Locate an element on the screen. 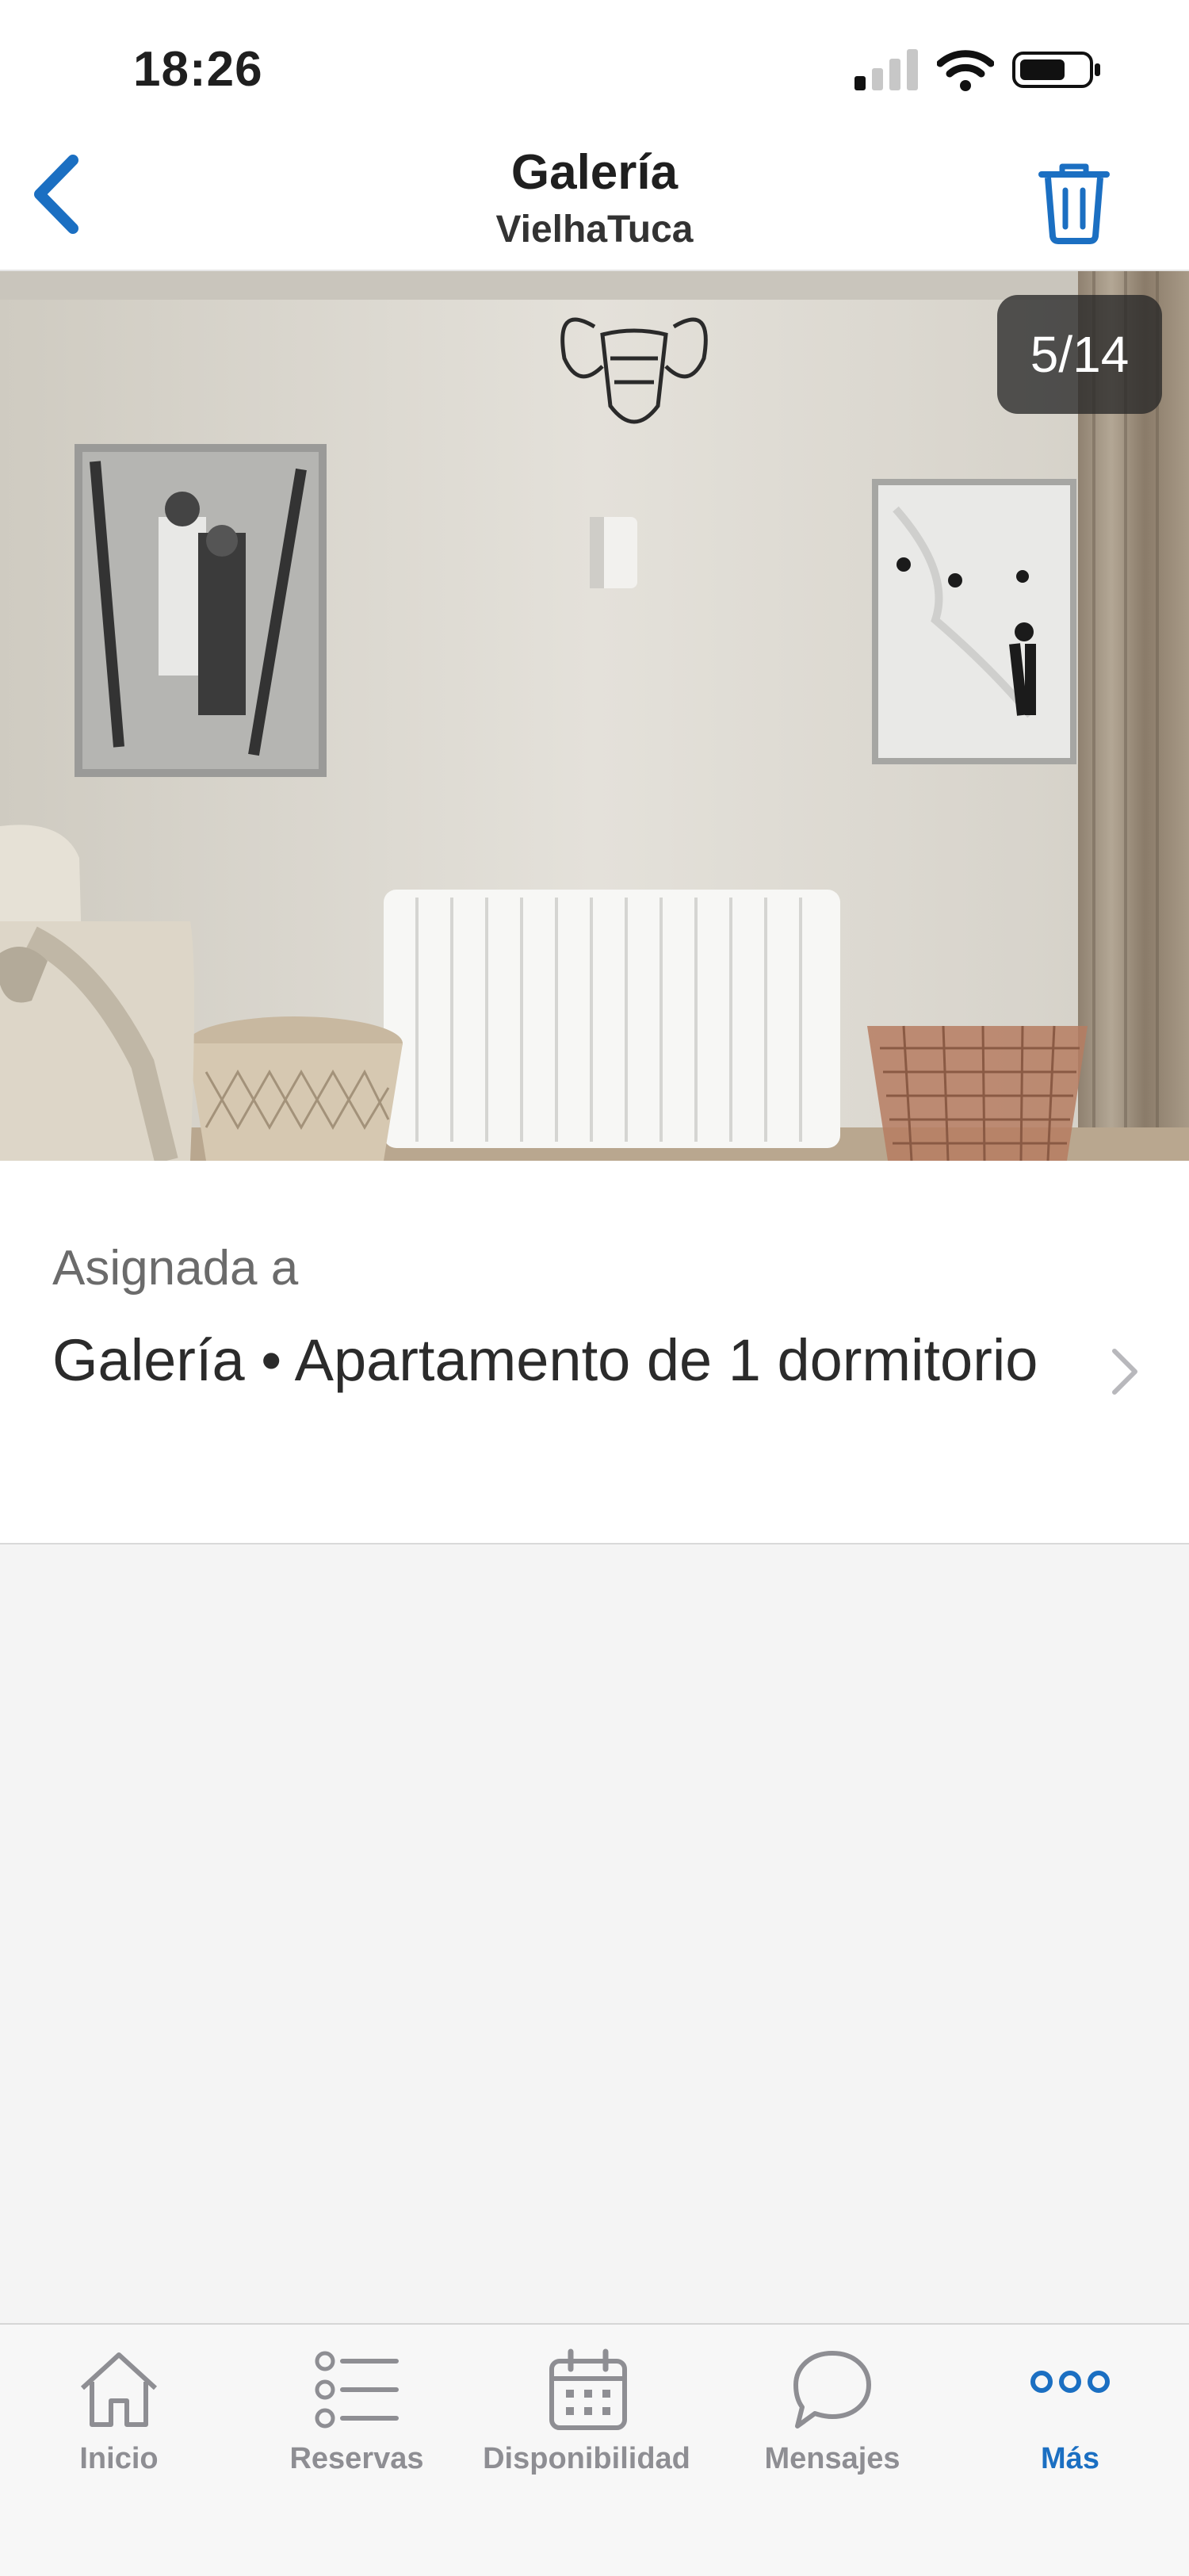 This screenshot has height=2576, width=1189. tab-bar: Inicio Reservas Disponibilidad Mensajes is located at coordinates (594, 2449).